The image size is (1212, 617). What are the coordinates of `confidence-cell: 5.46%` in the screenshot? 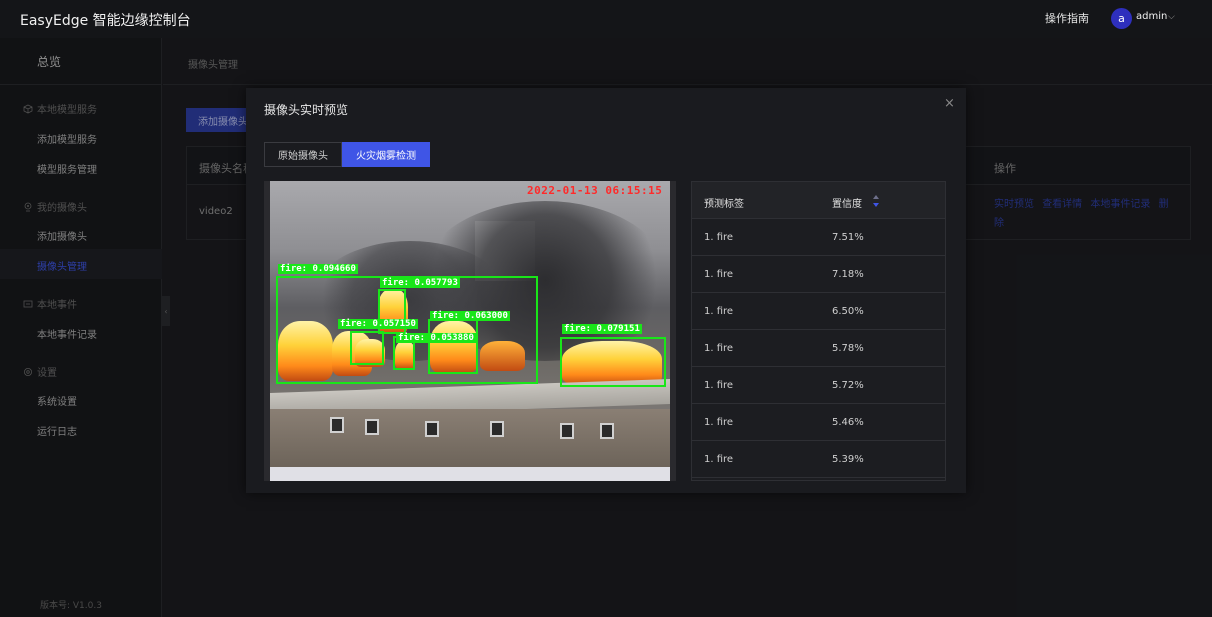 It's located at (848, 422).